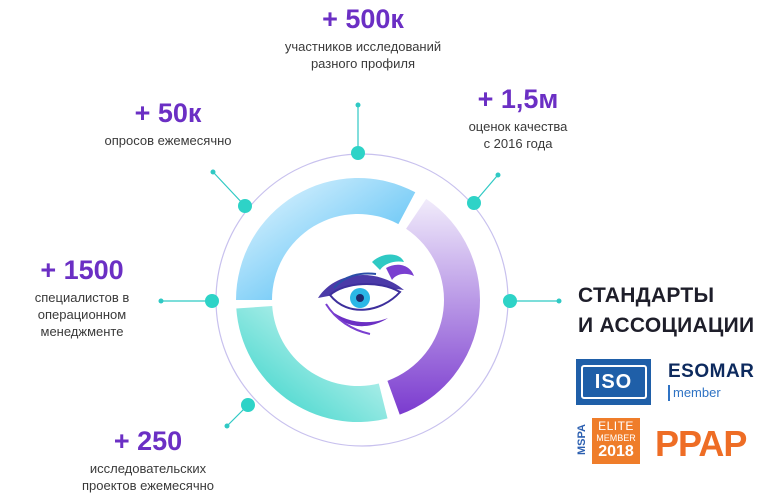 The height and width of the screenshot is (503, 783). I want to click on mspa-elite-logo: MSPA ELITE MEMBER 2018, so click(608, 440).